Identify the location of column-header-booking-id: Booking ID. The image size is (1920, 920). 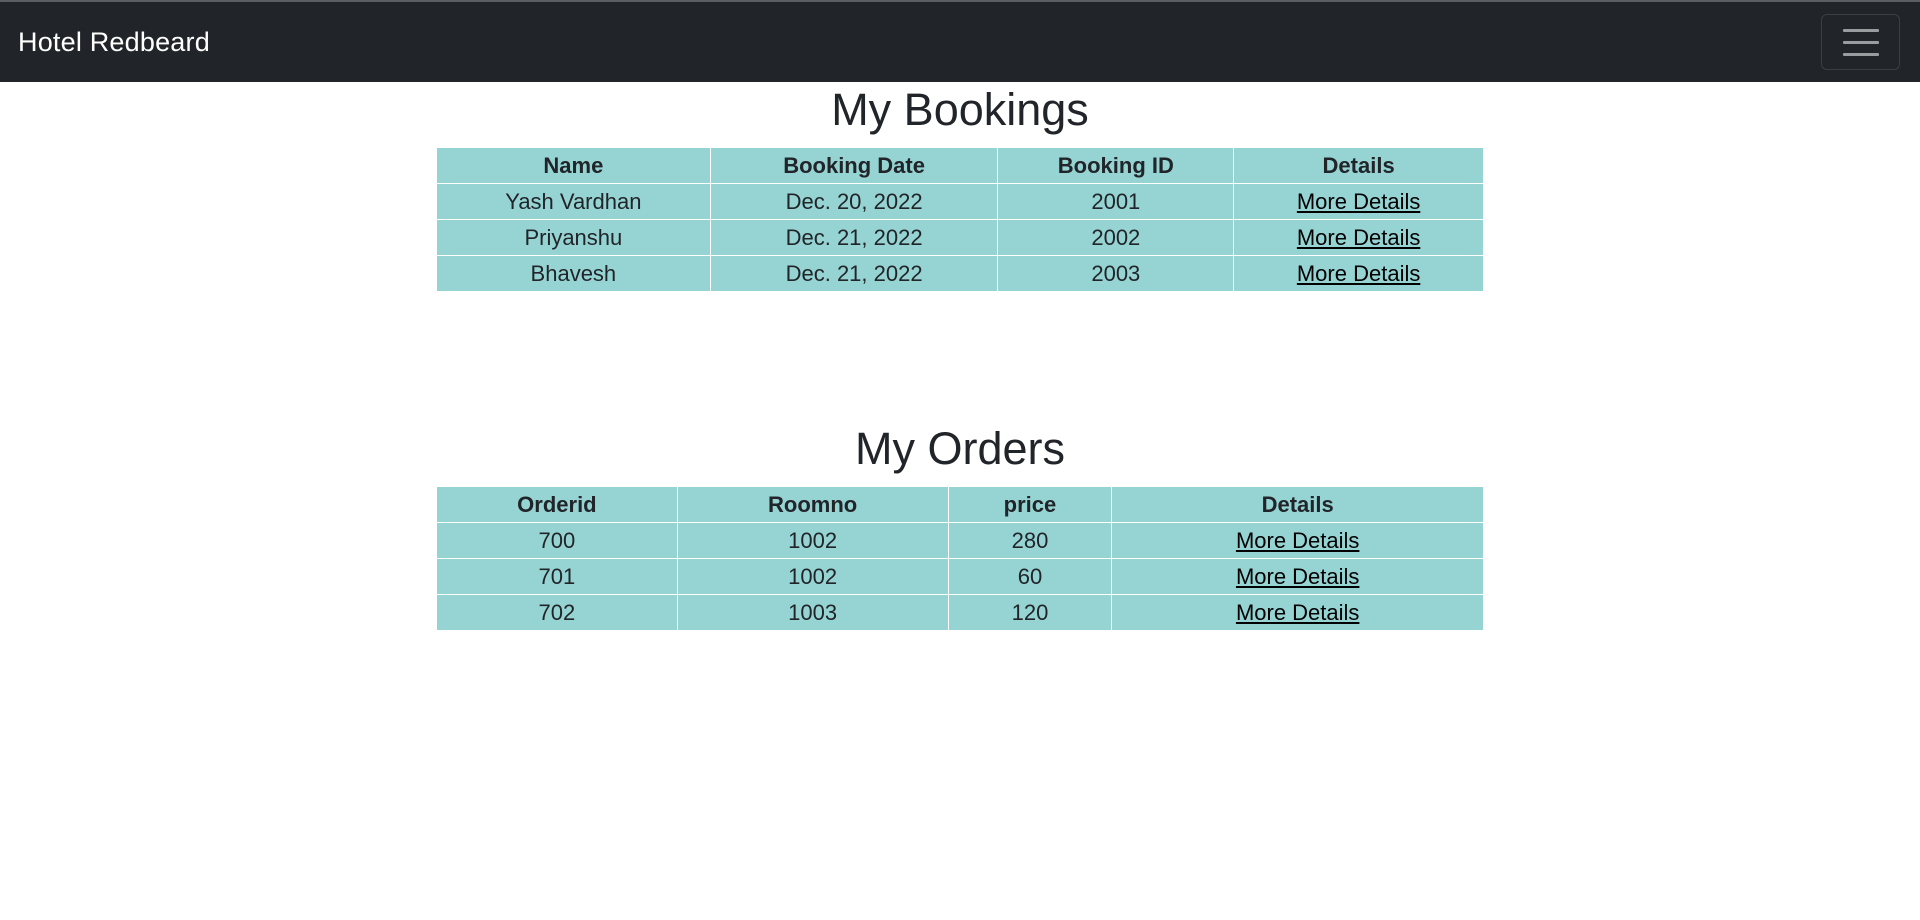
(1116, 165).